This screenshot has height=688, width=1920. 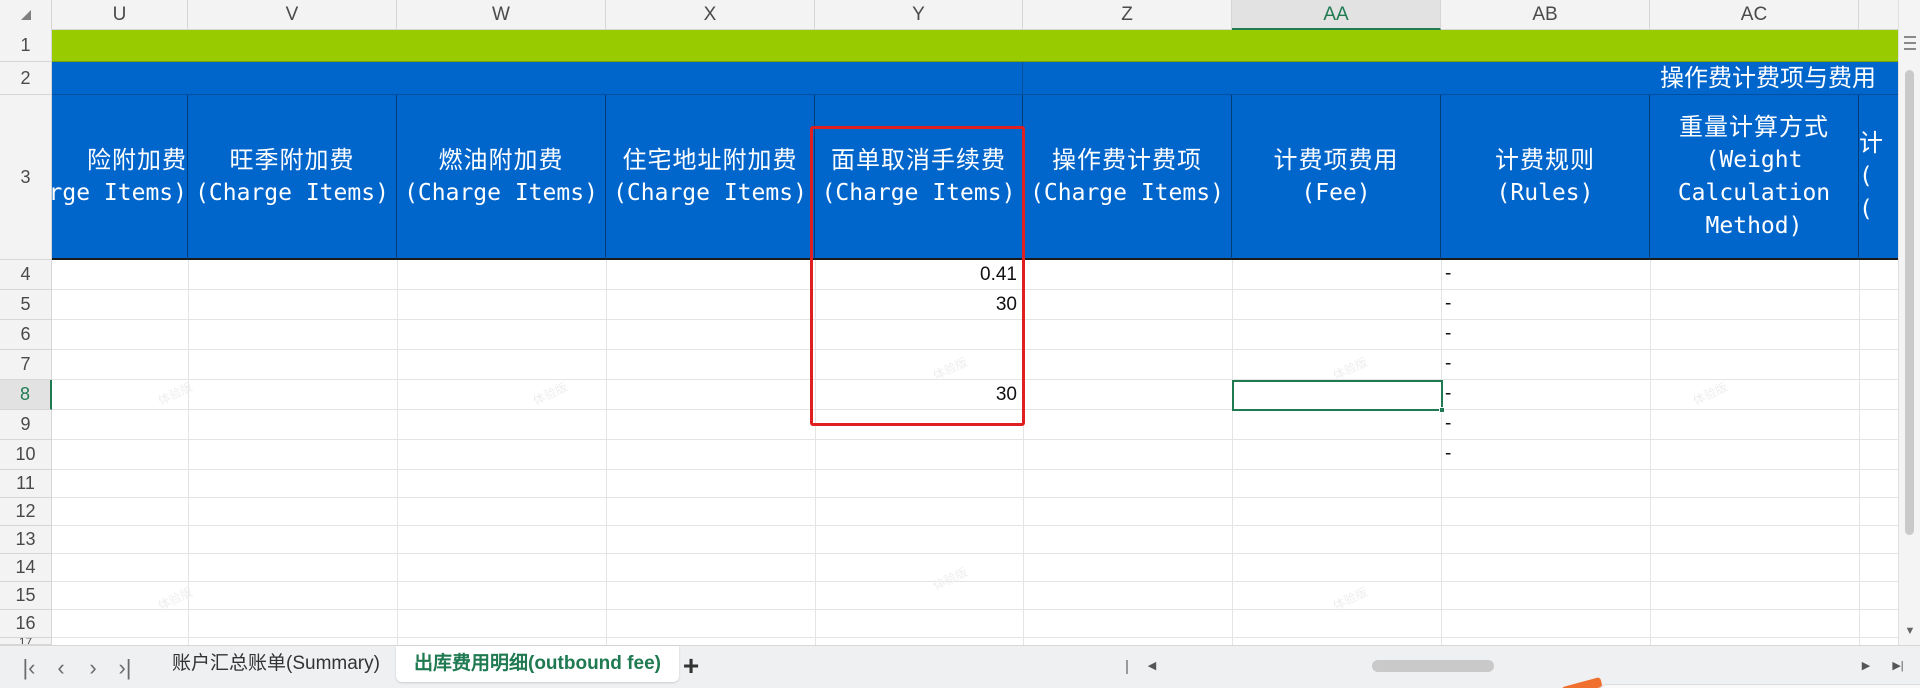 I want to click on gridline-w, so click(x=397, y=452).